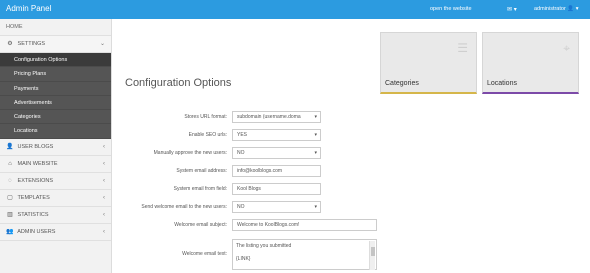 The image size is (590, 273). What do you see at coordinates (200, 225) in the screenshot?
I see `welcome-subject-label: Welcome email subject:` at bounding box center [200, 225].